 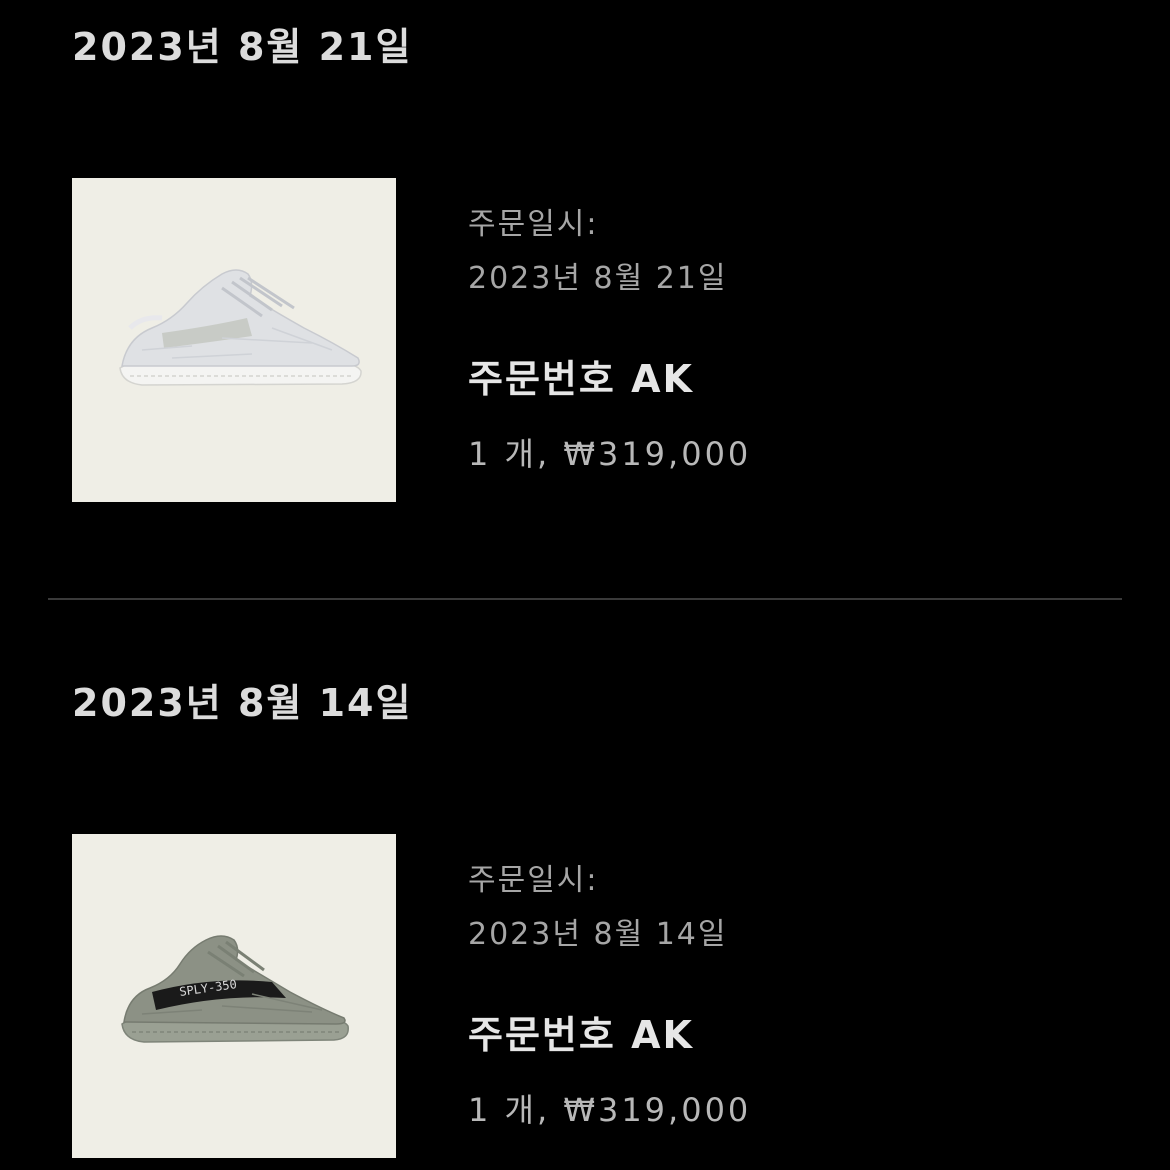 I want to click on sneaker-grey-image: SPLY-350, so click(x=235, y=989).